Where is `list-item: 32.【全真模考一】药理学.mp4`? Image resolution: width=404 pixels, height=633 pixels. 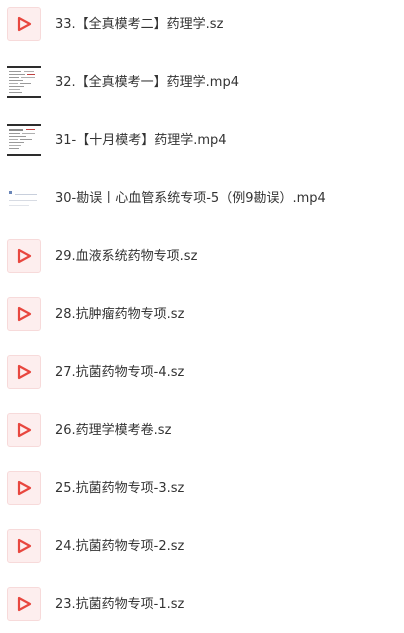 list-item: 32.【全真模考一】药理学.mp4 is located at coordinates (202, 84).